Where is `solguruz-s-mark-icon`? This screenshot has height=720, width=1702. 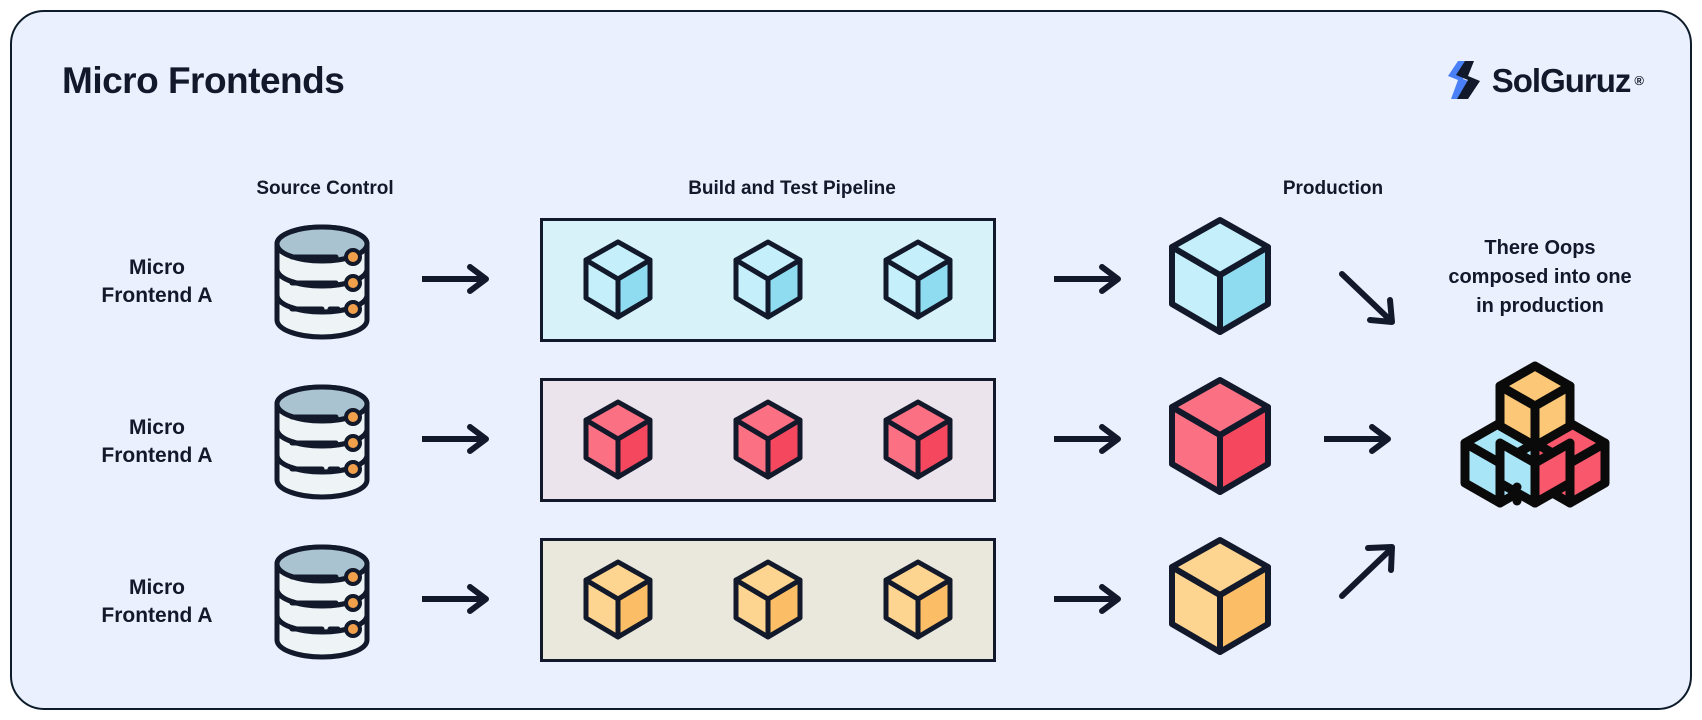
solguruz-s-mark-icon is located at coordinates (1466, 80).